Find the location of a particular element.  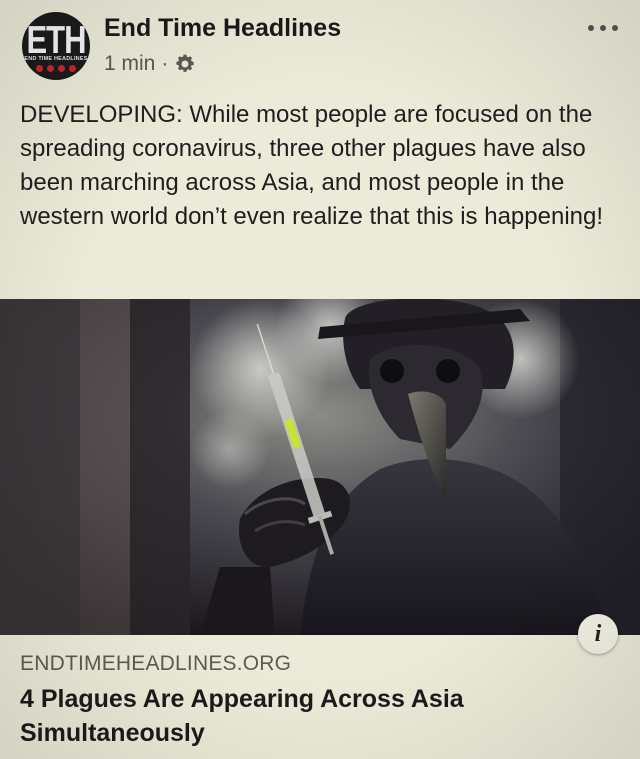

gear-icon is located at coordinates (185, 64).